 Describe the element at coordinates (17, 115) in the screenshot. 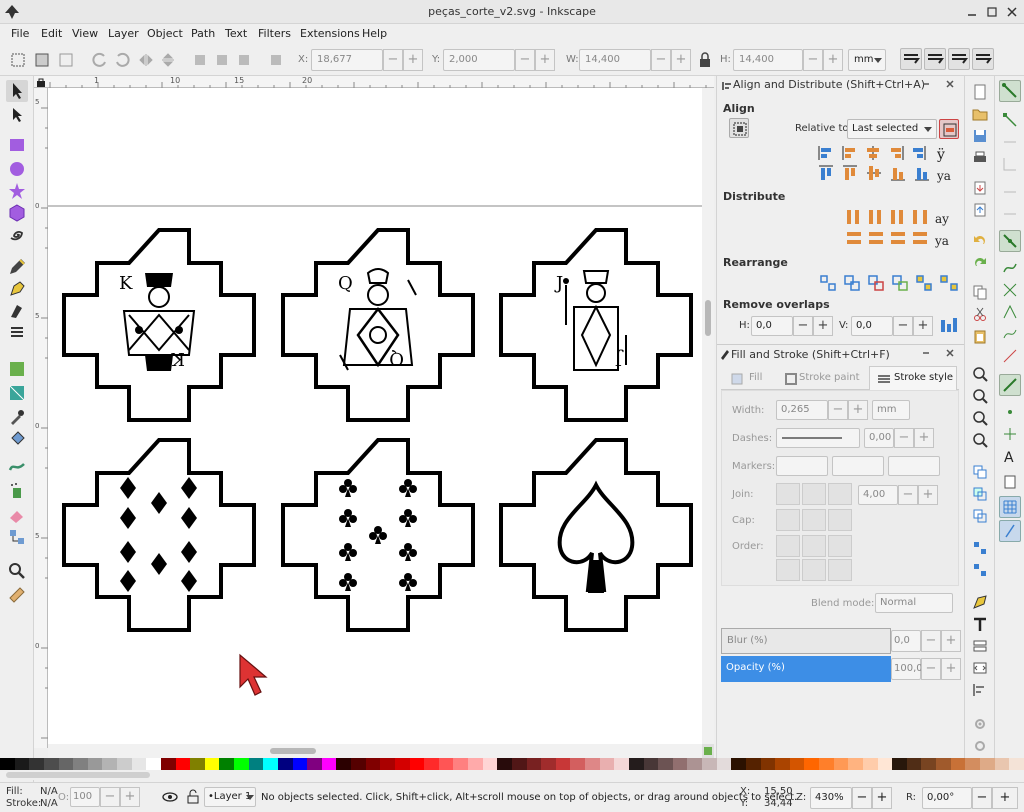

I see `node-tool` at that location.